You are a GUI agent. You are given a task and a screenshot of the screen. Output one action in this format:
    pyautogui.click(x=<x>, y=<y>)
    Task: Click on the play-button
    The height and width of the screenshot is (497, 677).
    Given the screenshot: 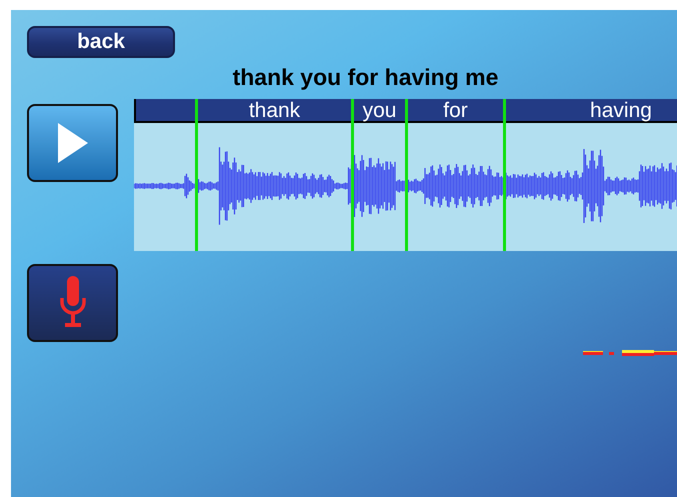 What is the action you would take?
    pyautogui.click(x=72, y=143)
    